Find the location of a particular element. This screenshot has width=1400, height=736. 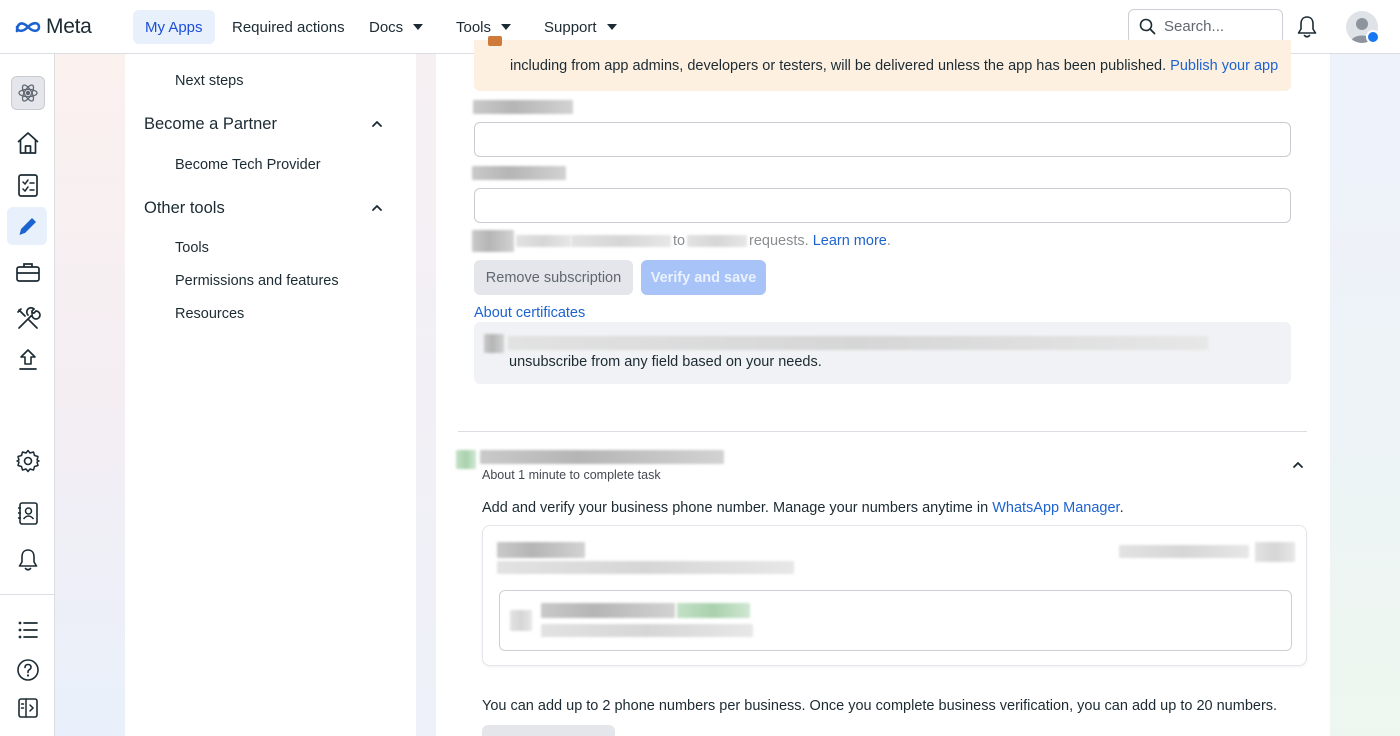

sidebar-item-become-tech-provider: Become Tech Provider is located at coordinates (248, 165).